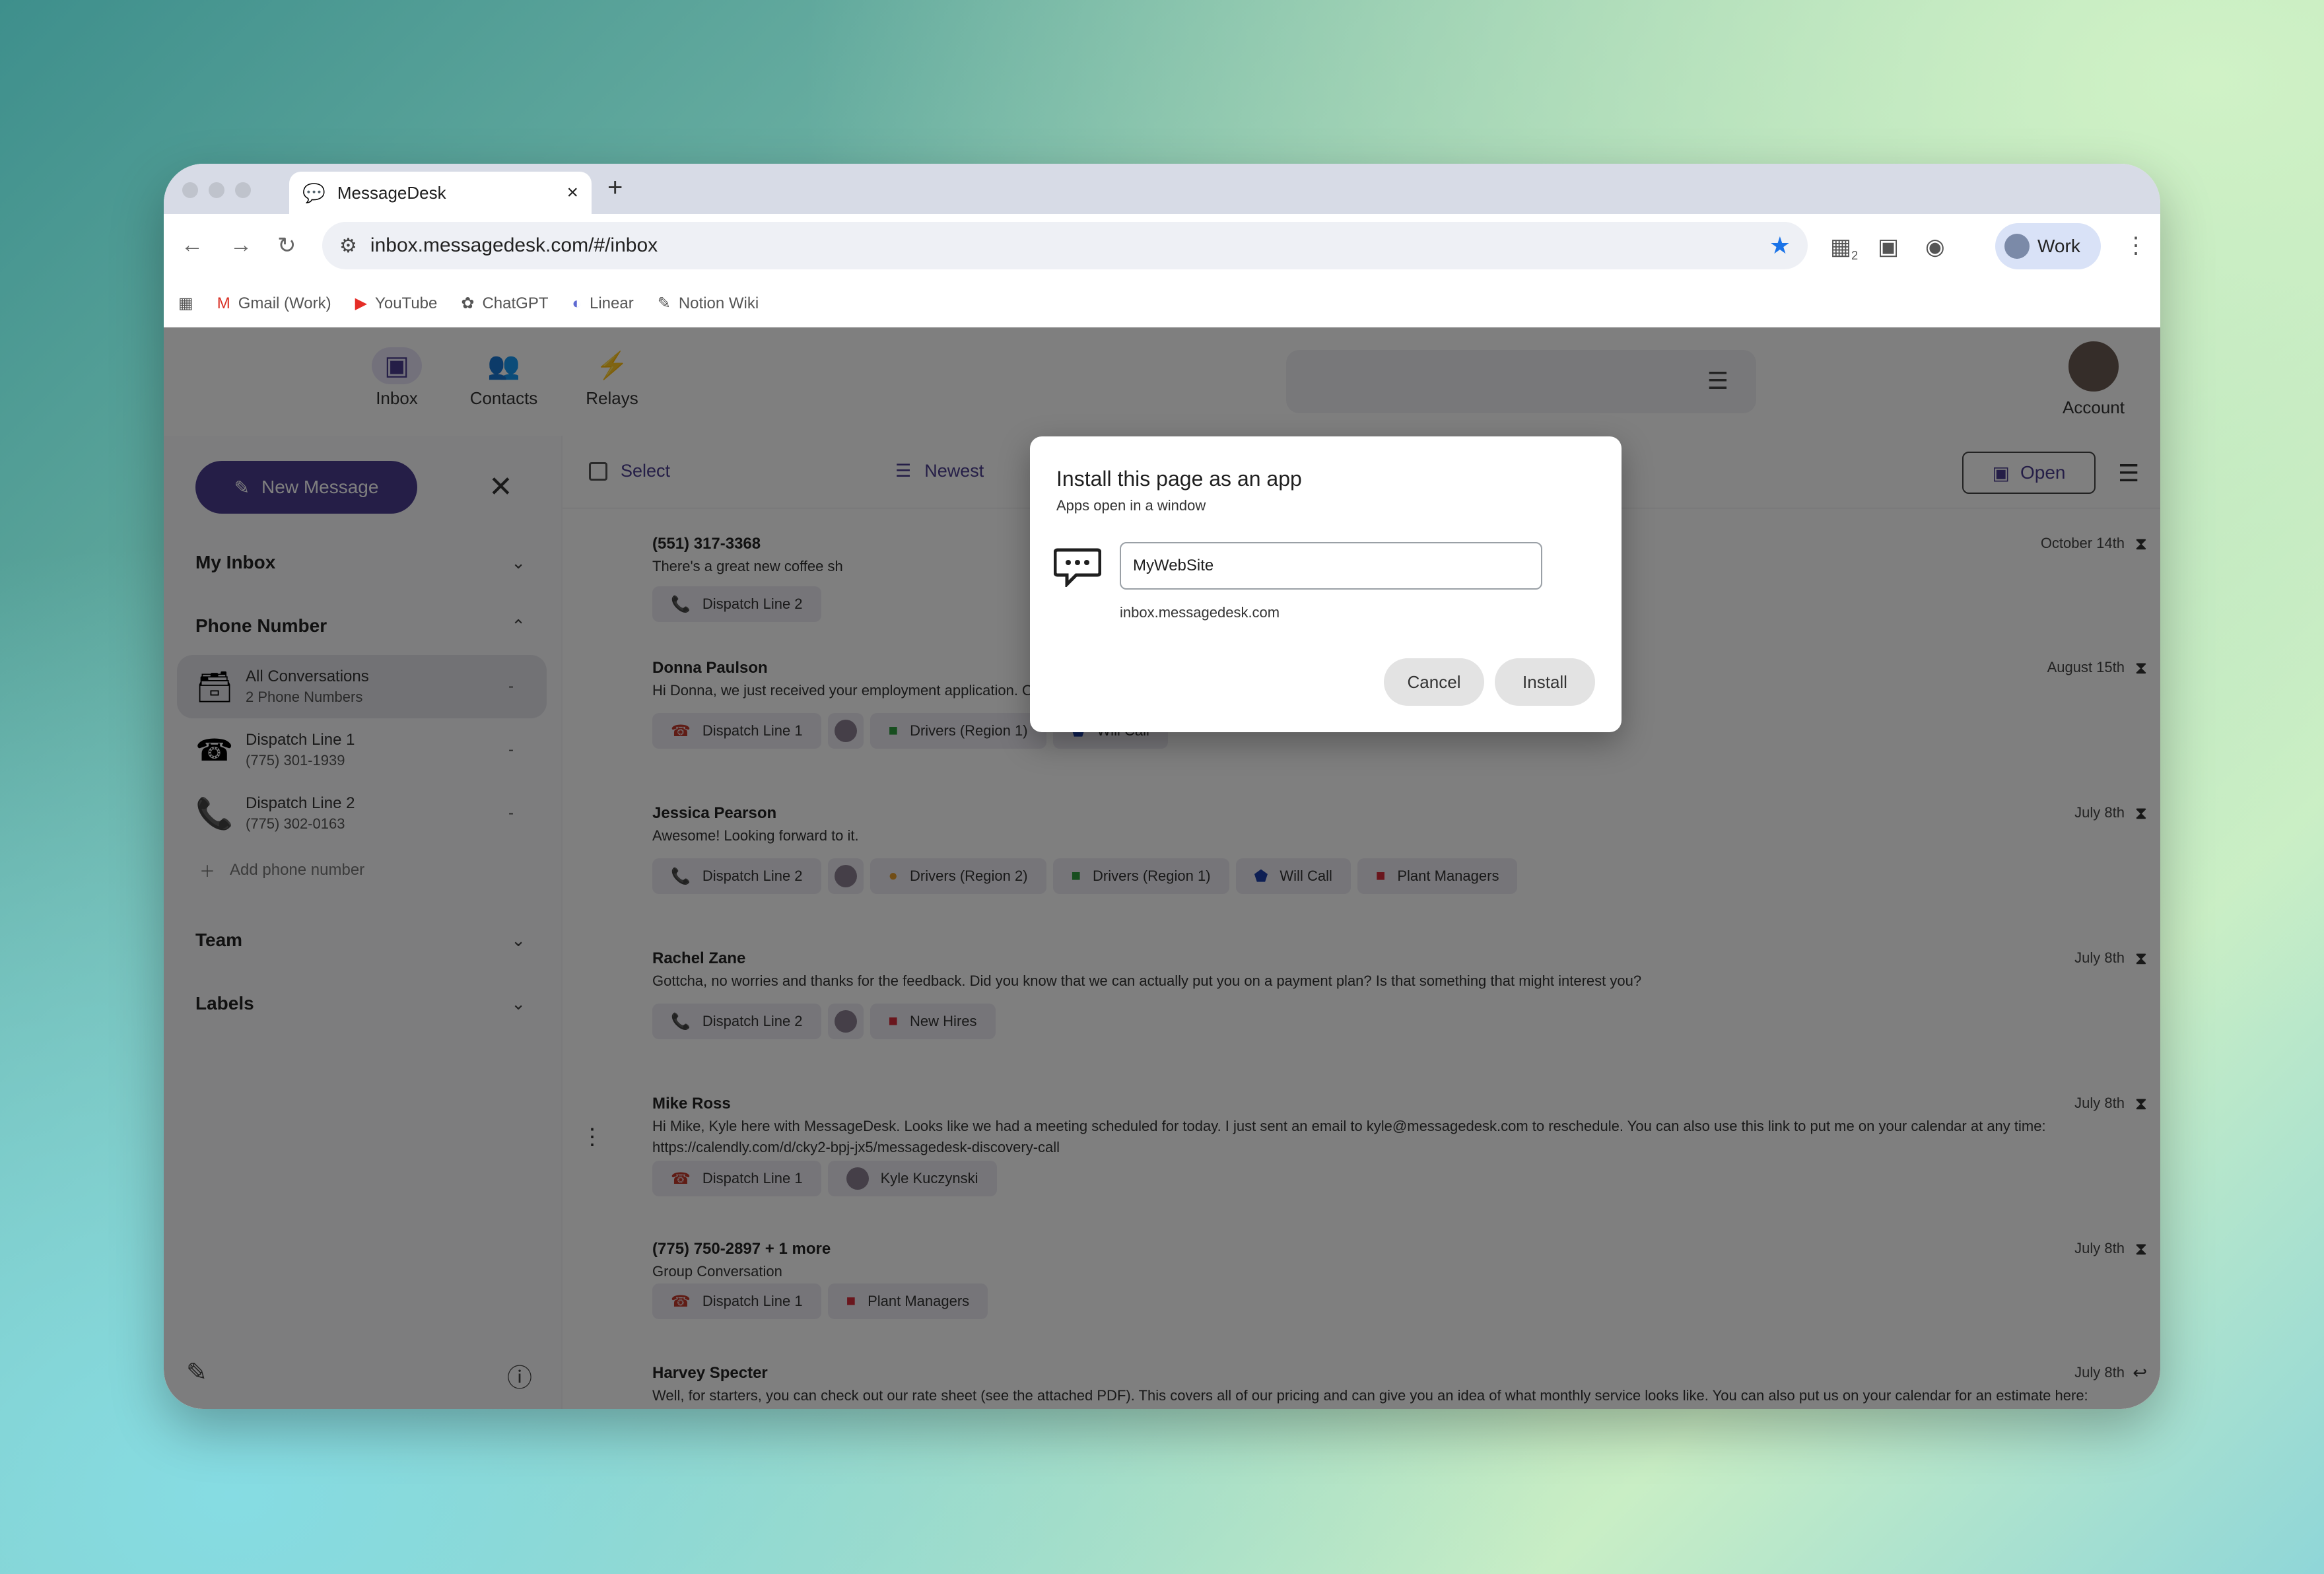  Describe the element at coordinates (1780, 245) in the screenshot. I see `bookmark-star-icon: ★` at that location.